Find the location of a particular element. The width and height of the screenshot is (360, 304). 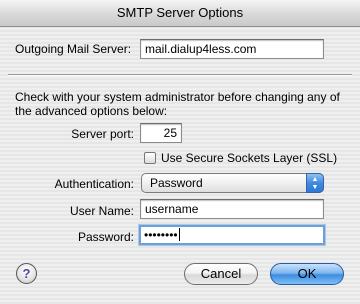

ok-button: OK is located at coordinates (307, 274).